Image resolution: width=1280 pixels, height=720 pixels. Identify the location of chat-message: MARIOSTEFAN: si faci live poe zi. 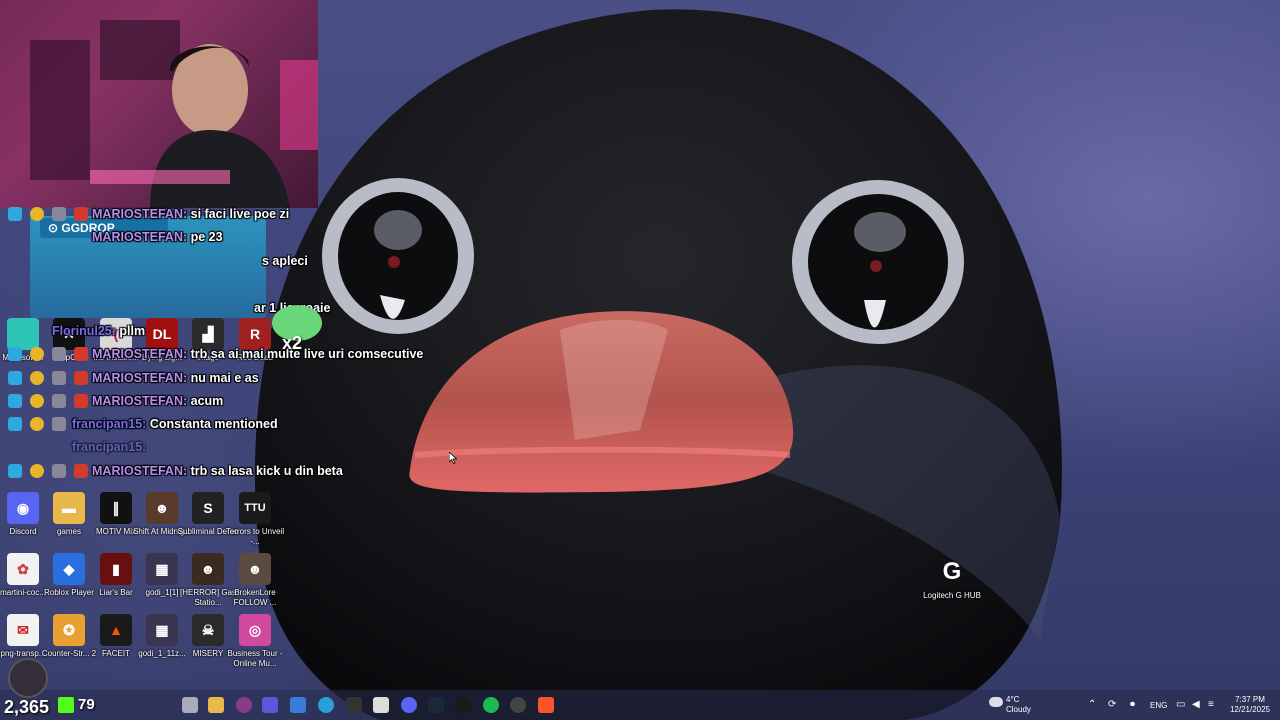
(148, 214).